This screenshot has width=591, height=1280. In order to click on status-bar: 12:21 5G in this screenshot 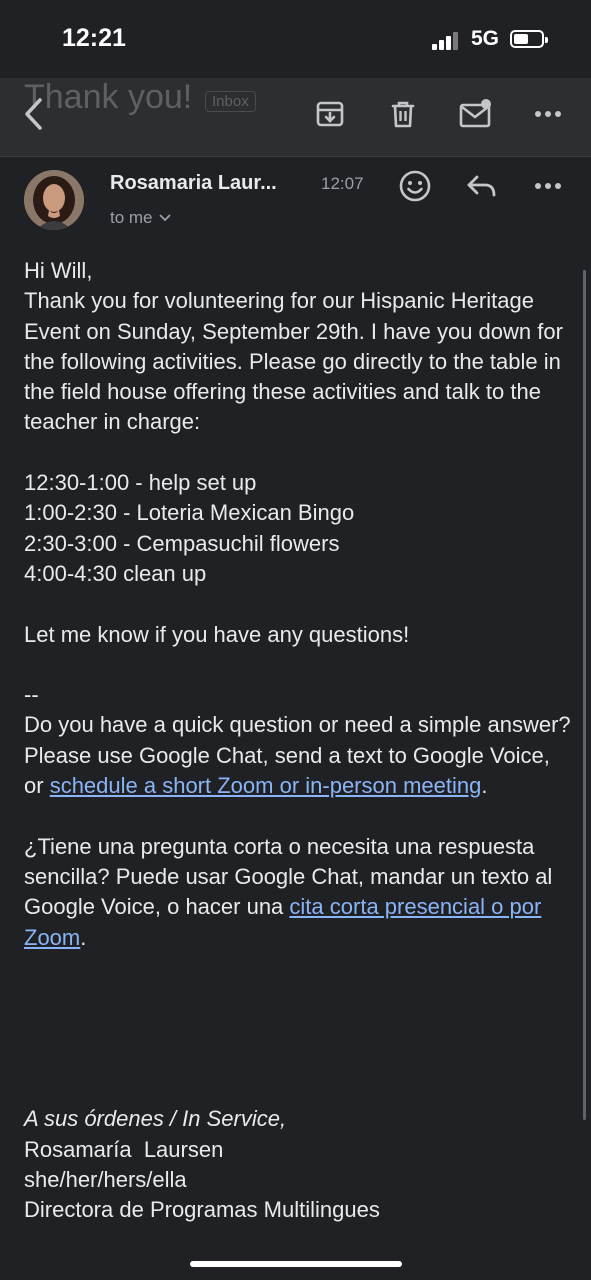, I will do `click(295, 39)`.